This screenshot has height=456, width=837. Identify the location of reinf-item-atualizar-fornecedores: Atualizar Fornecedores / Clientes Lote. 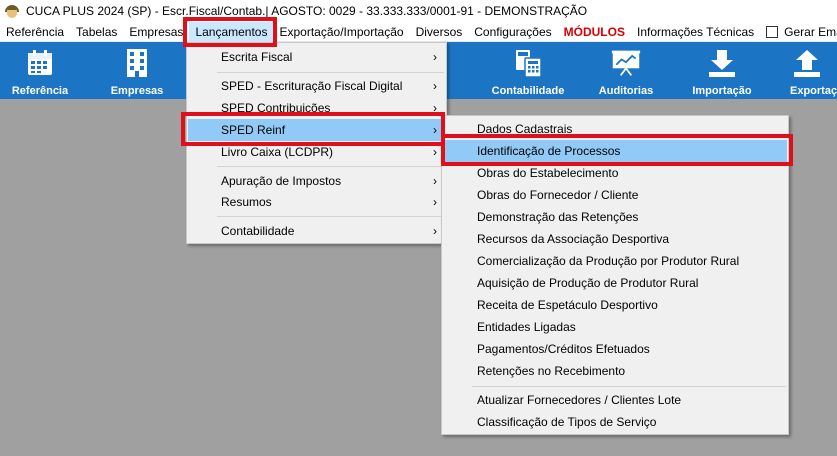
(615, 400).